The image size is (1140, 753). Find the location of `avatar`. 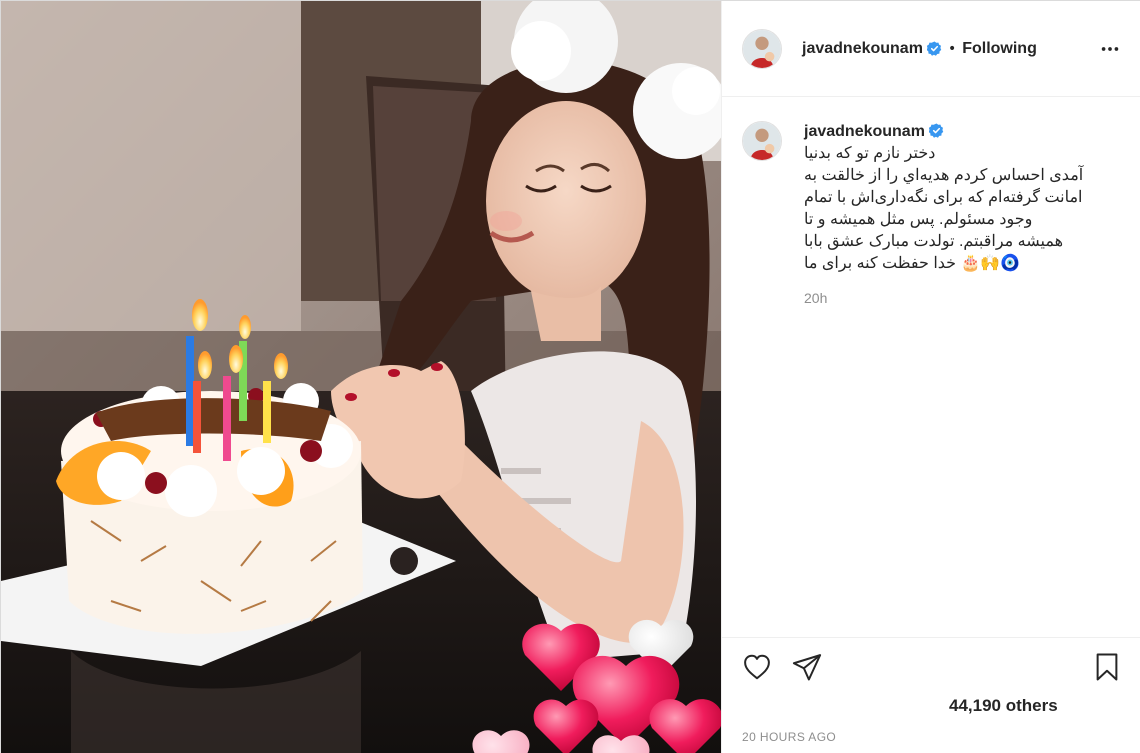

avatar is located at coordinates (762, 48).